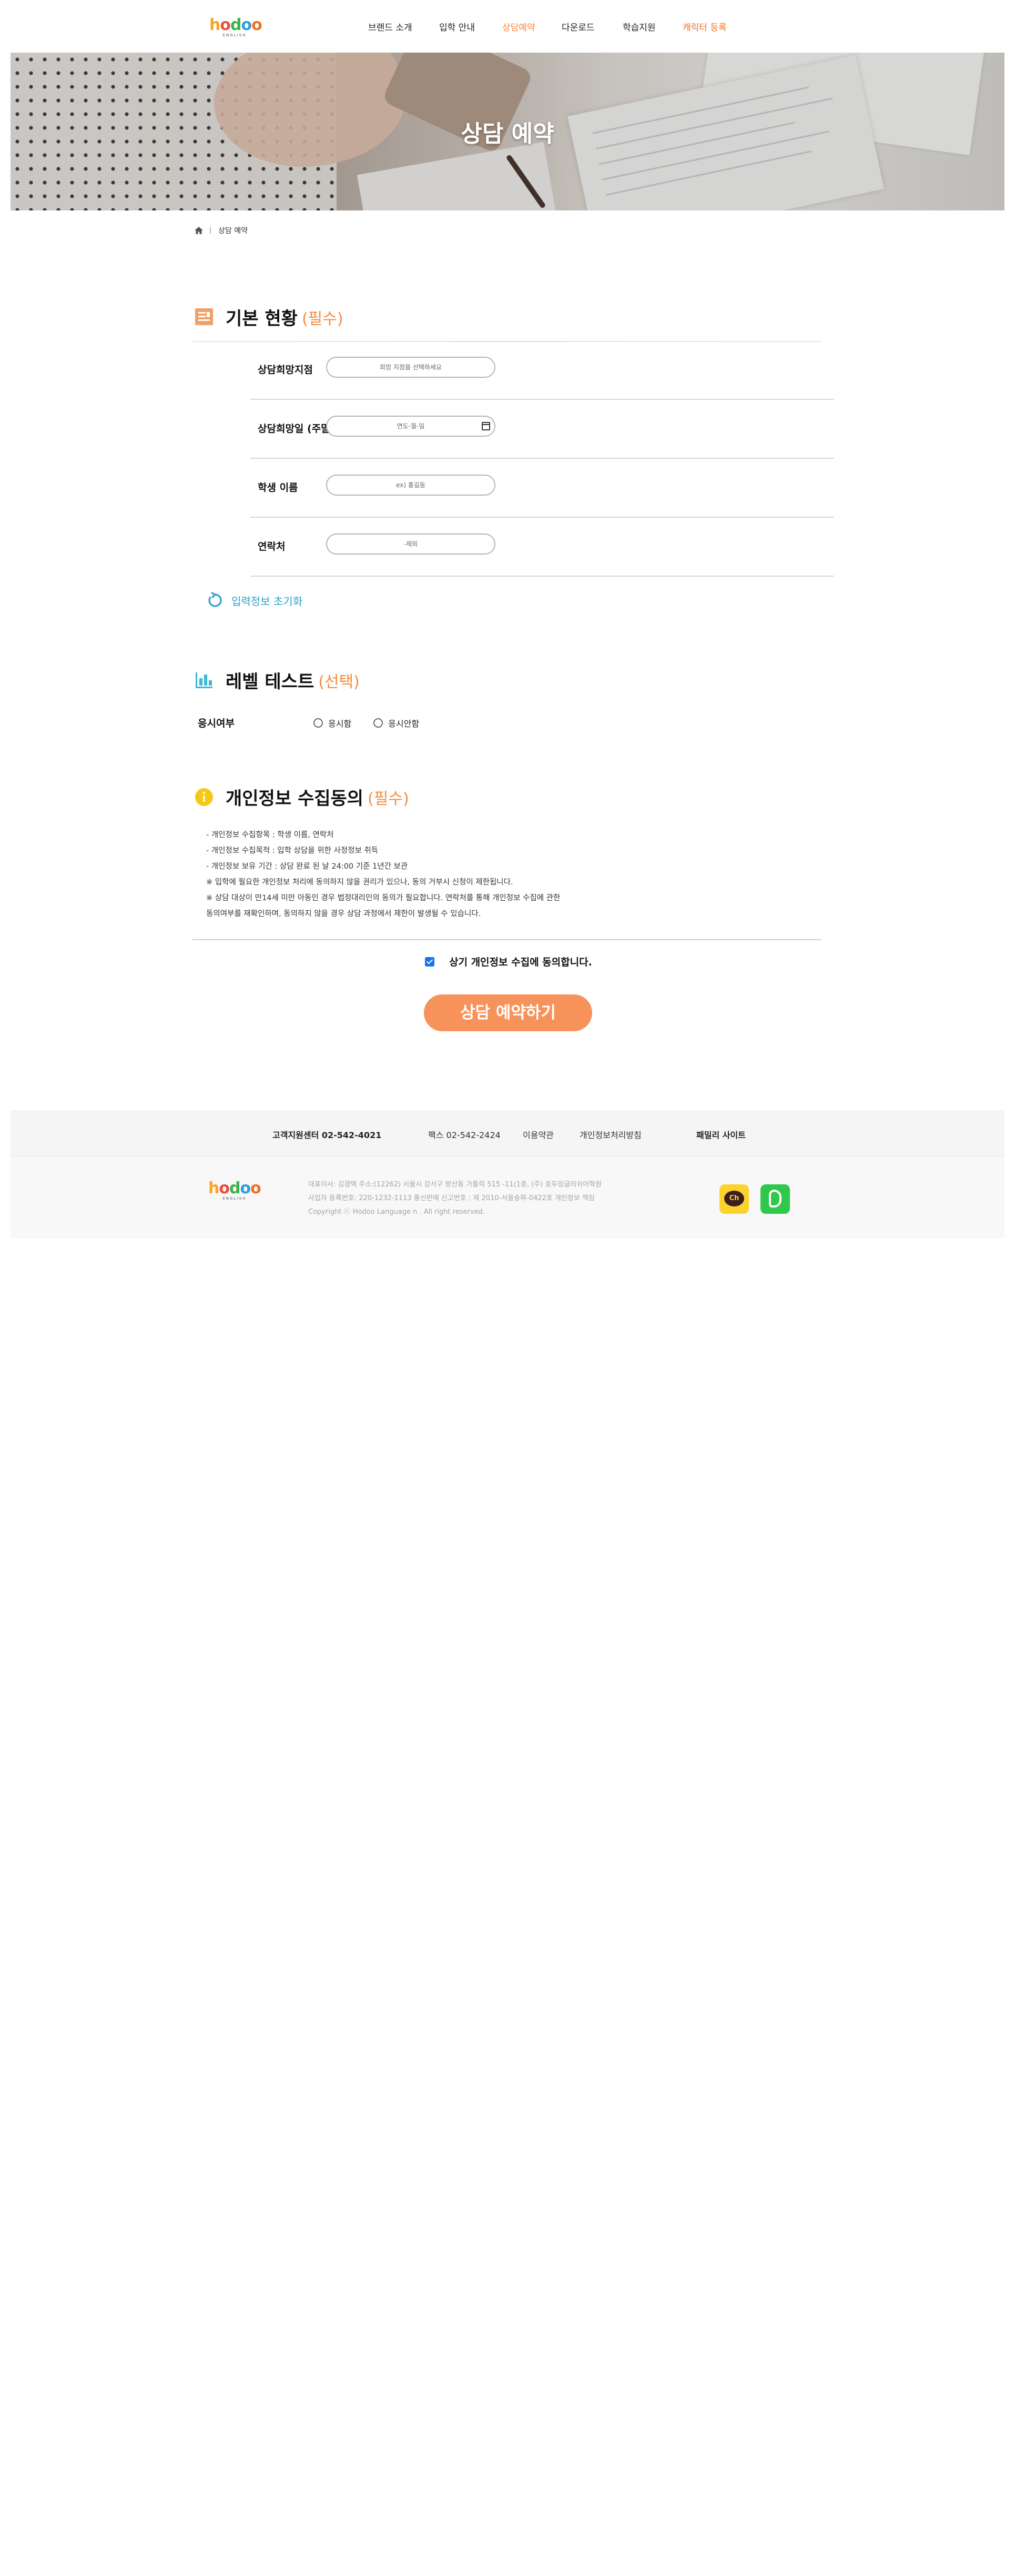 This screenshot has height=2576, width=1015. Describe the element at coordinates (292, 851) in the screenshot. I see `privacy-line: - 개인정보 수집목적 : 입학 상담을 위한 사정정보 취득` at that location.